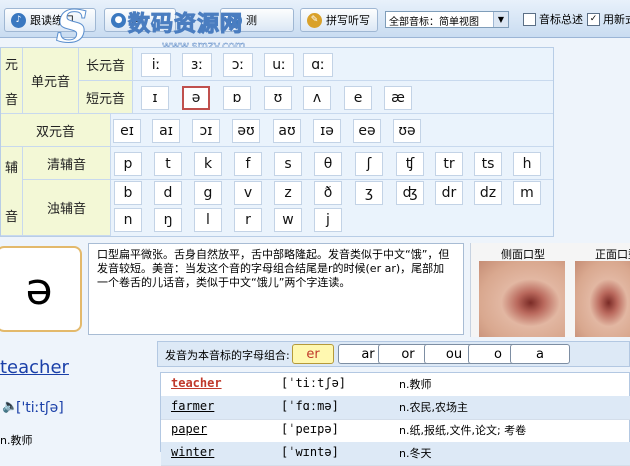 This screenshot has width=630, height=466. What do you see at coordinates (527, 164) in the screenshot?
I see `phoneme-cell: h` at bounding box center [527, 164].